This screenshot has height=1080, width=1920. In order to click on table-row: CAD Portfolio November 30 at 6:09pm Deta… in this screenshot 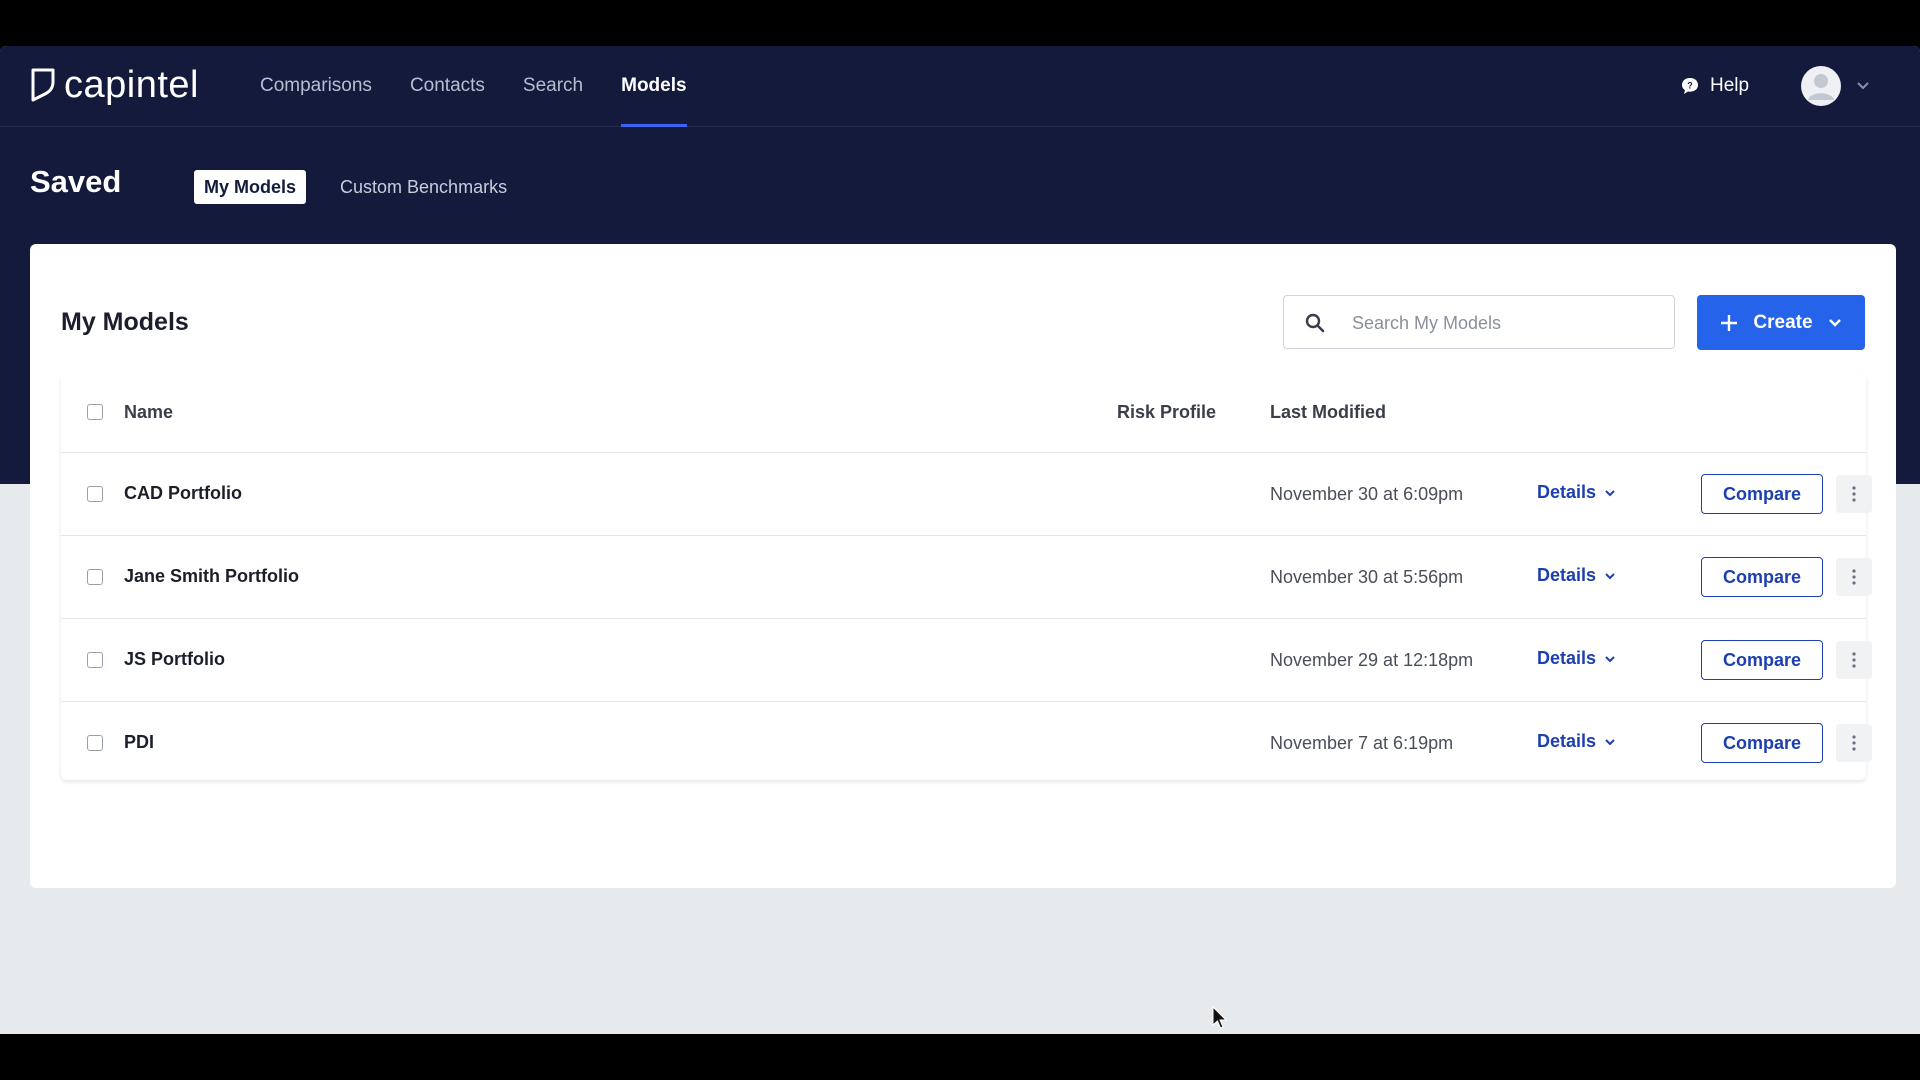, I will do `click(966, 494)`.